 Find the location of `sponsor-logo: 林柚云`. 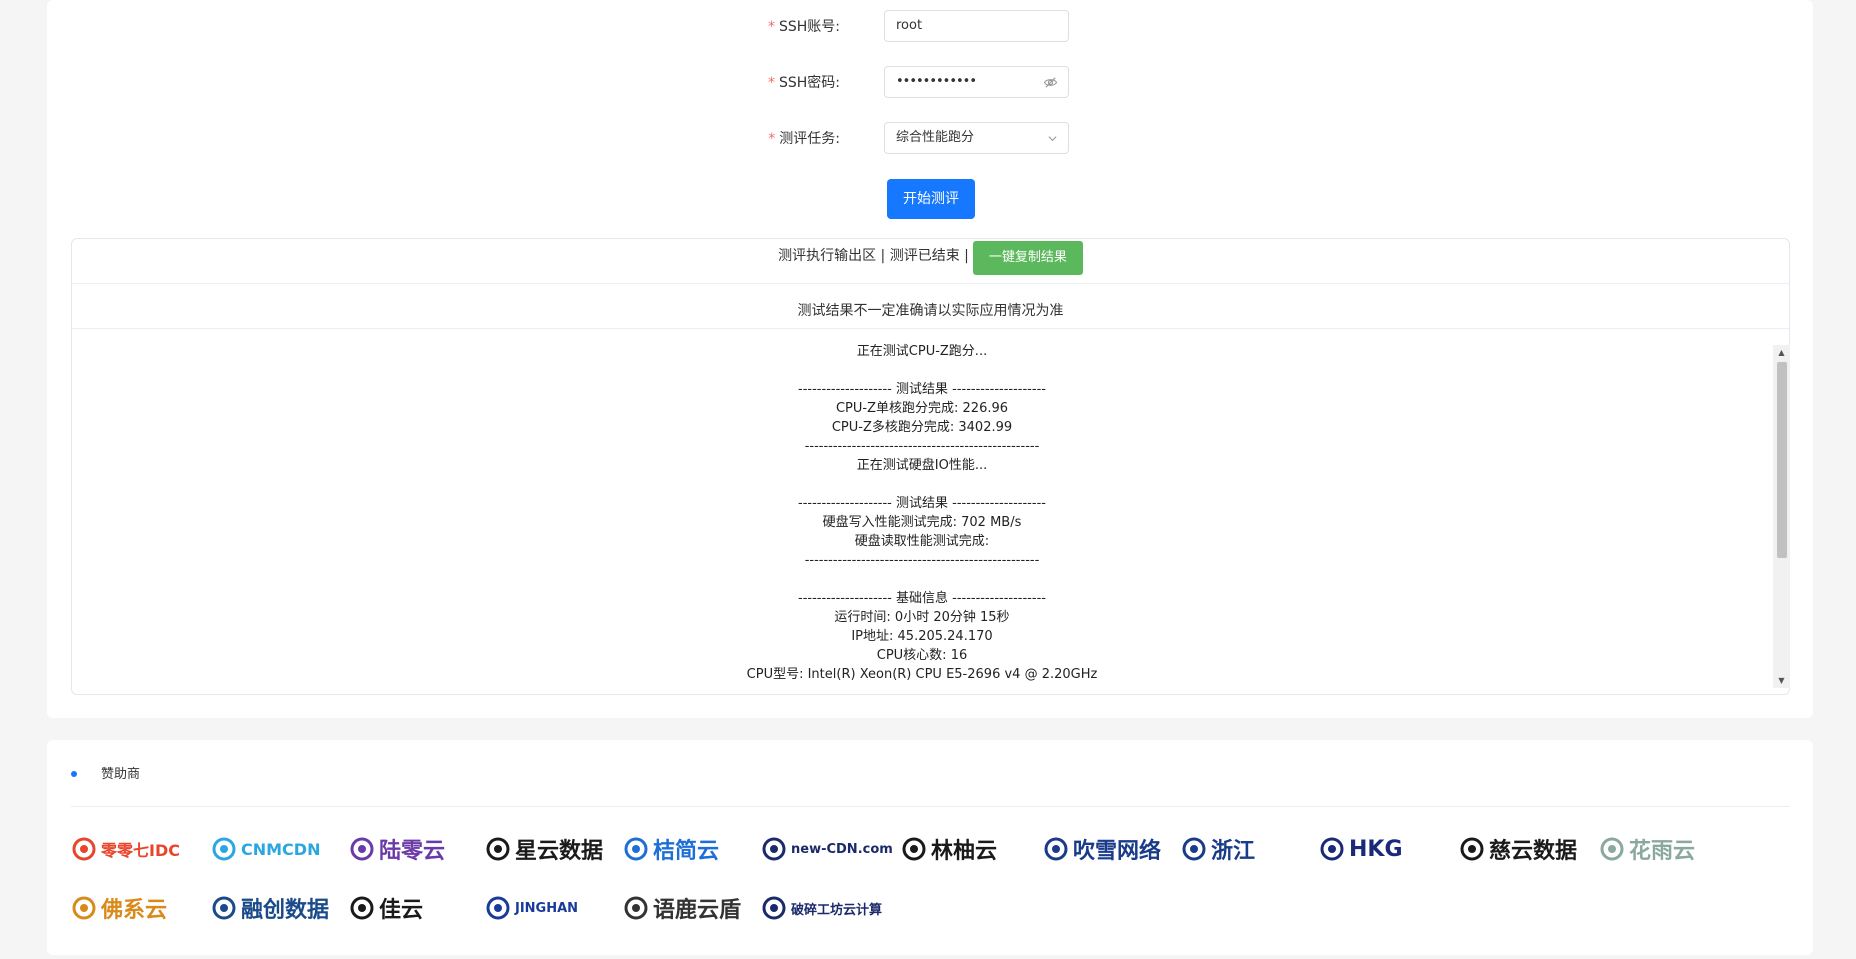

sponsor-logo: 林柚云 is located at coordinates (949, 849).